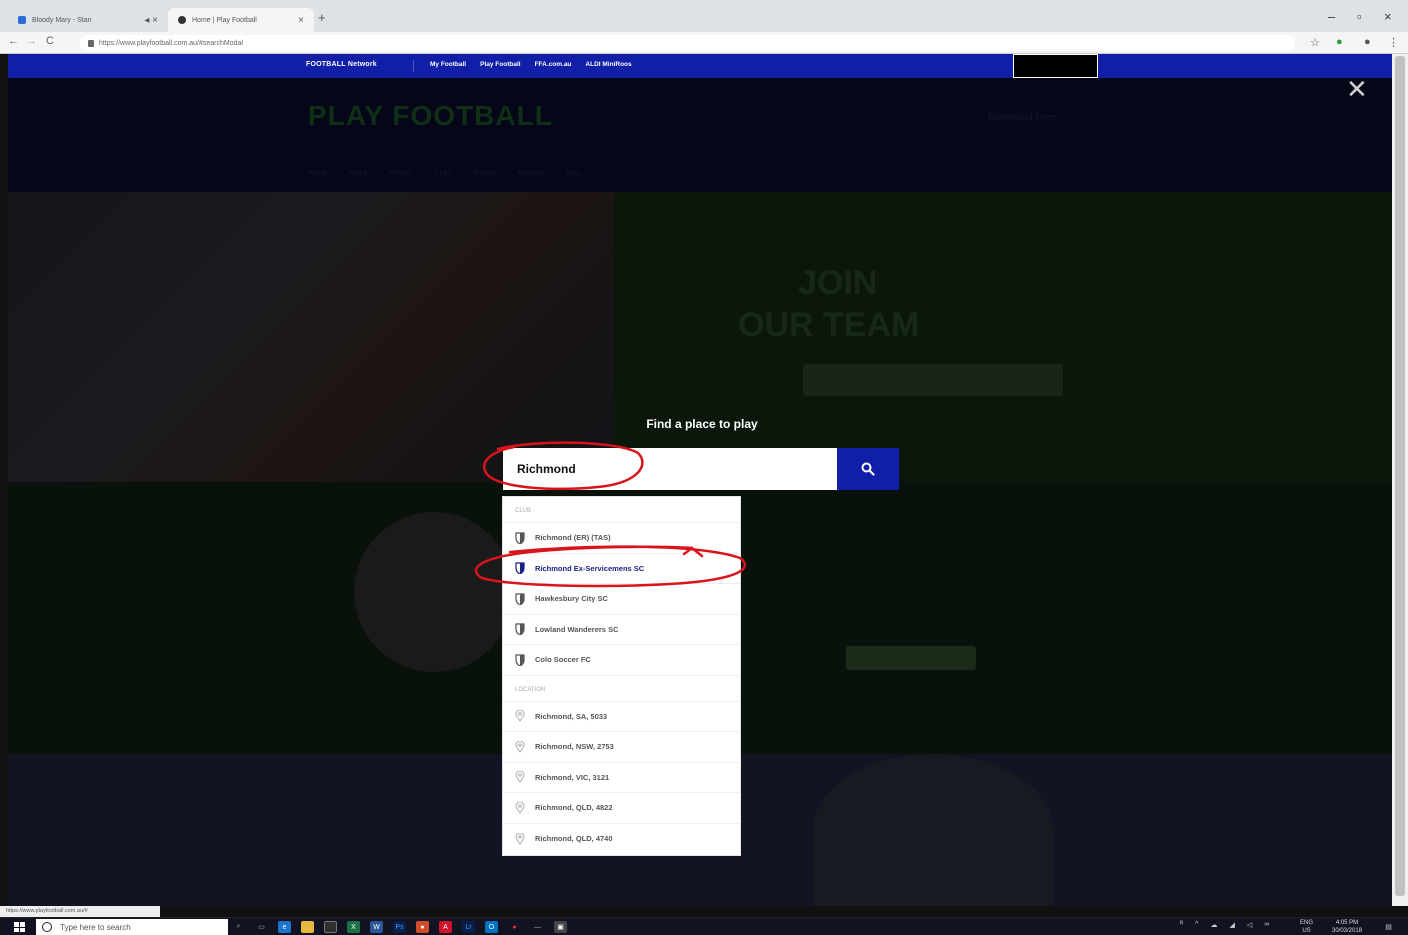 The width and height of the screenshot is (1408, 935). Describe the element at coordinates (1055, 66) in the screenshot. I see `redacted-box` at that location.